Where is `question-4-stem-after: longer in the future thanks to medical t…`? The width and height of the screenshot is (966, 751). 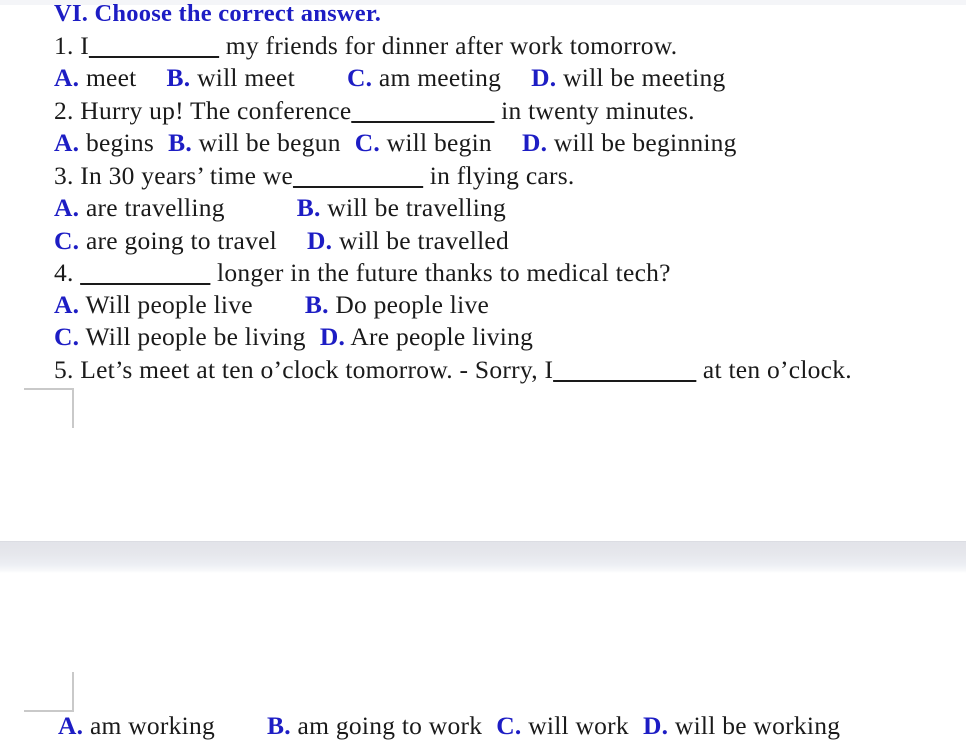
question-4-stem-after: longer in the future thanks to medical t… is located at coordinates (440, 272).